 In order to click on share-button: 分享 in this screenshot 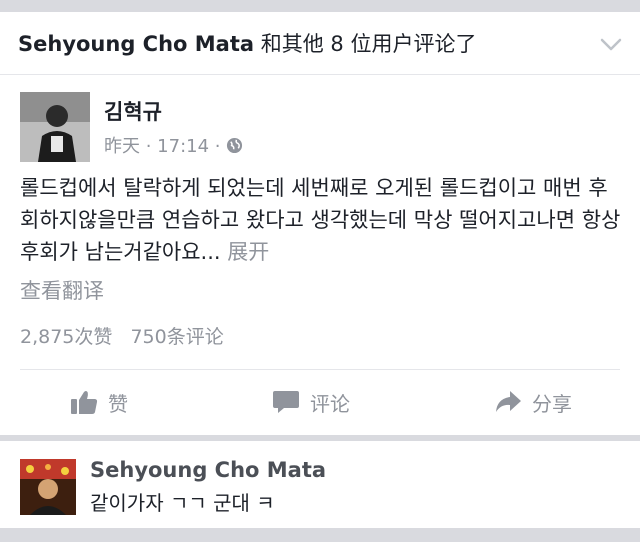, I will do `click(533, 402)`.